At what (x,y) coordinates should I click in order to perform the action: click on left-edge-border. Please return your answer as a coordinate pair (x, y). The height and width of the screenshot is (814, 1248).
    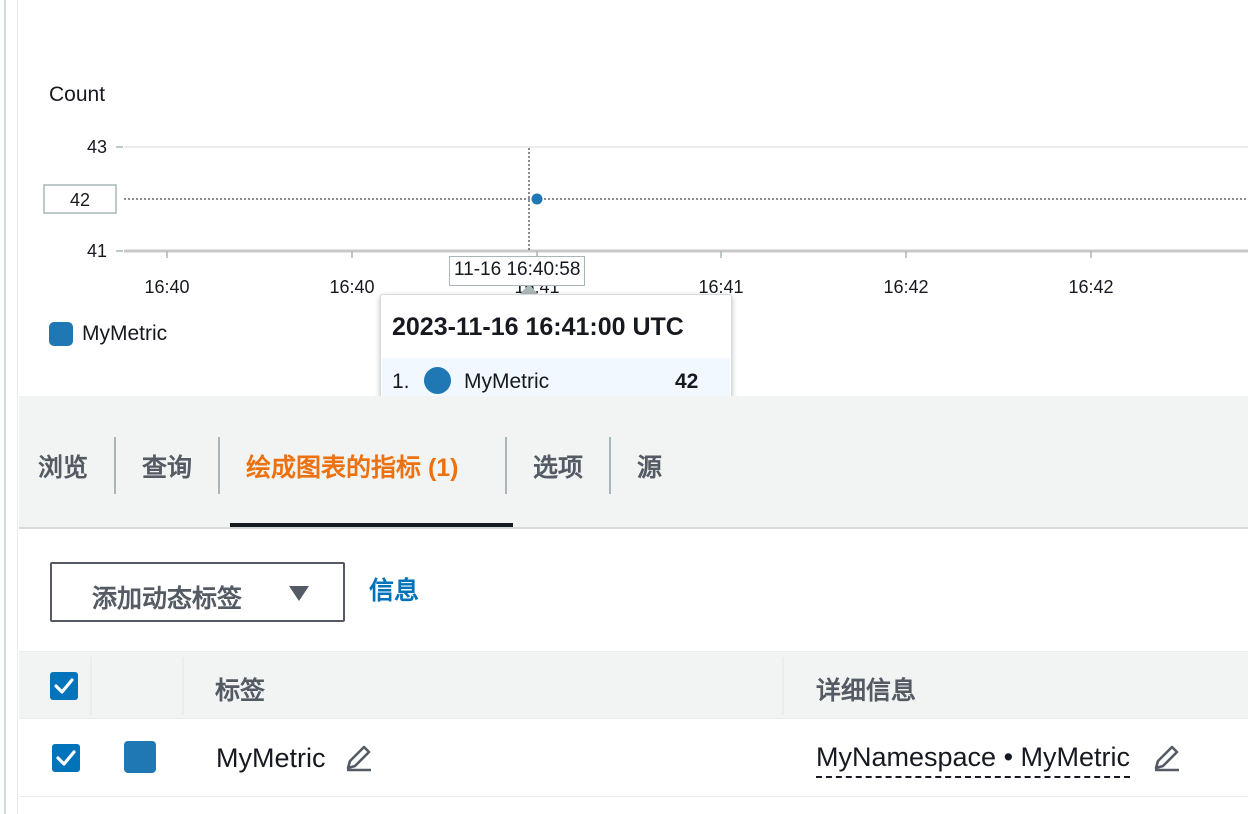
    Looking at the image, I should click on (9, 407).